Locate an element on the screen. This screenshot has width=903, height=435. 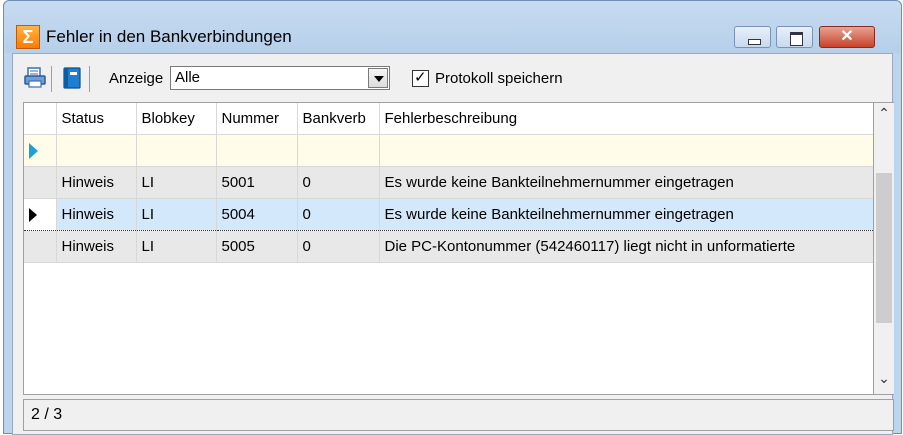
protokoll-label: Protokoll speichern is located at coordinates (499, 78).